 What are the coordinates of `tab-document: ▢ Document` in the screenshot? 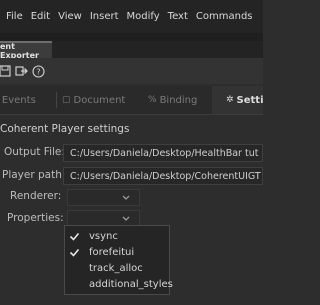 It's located at (93, 100).